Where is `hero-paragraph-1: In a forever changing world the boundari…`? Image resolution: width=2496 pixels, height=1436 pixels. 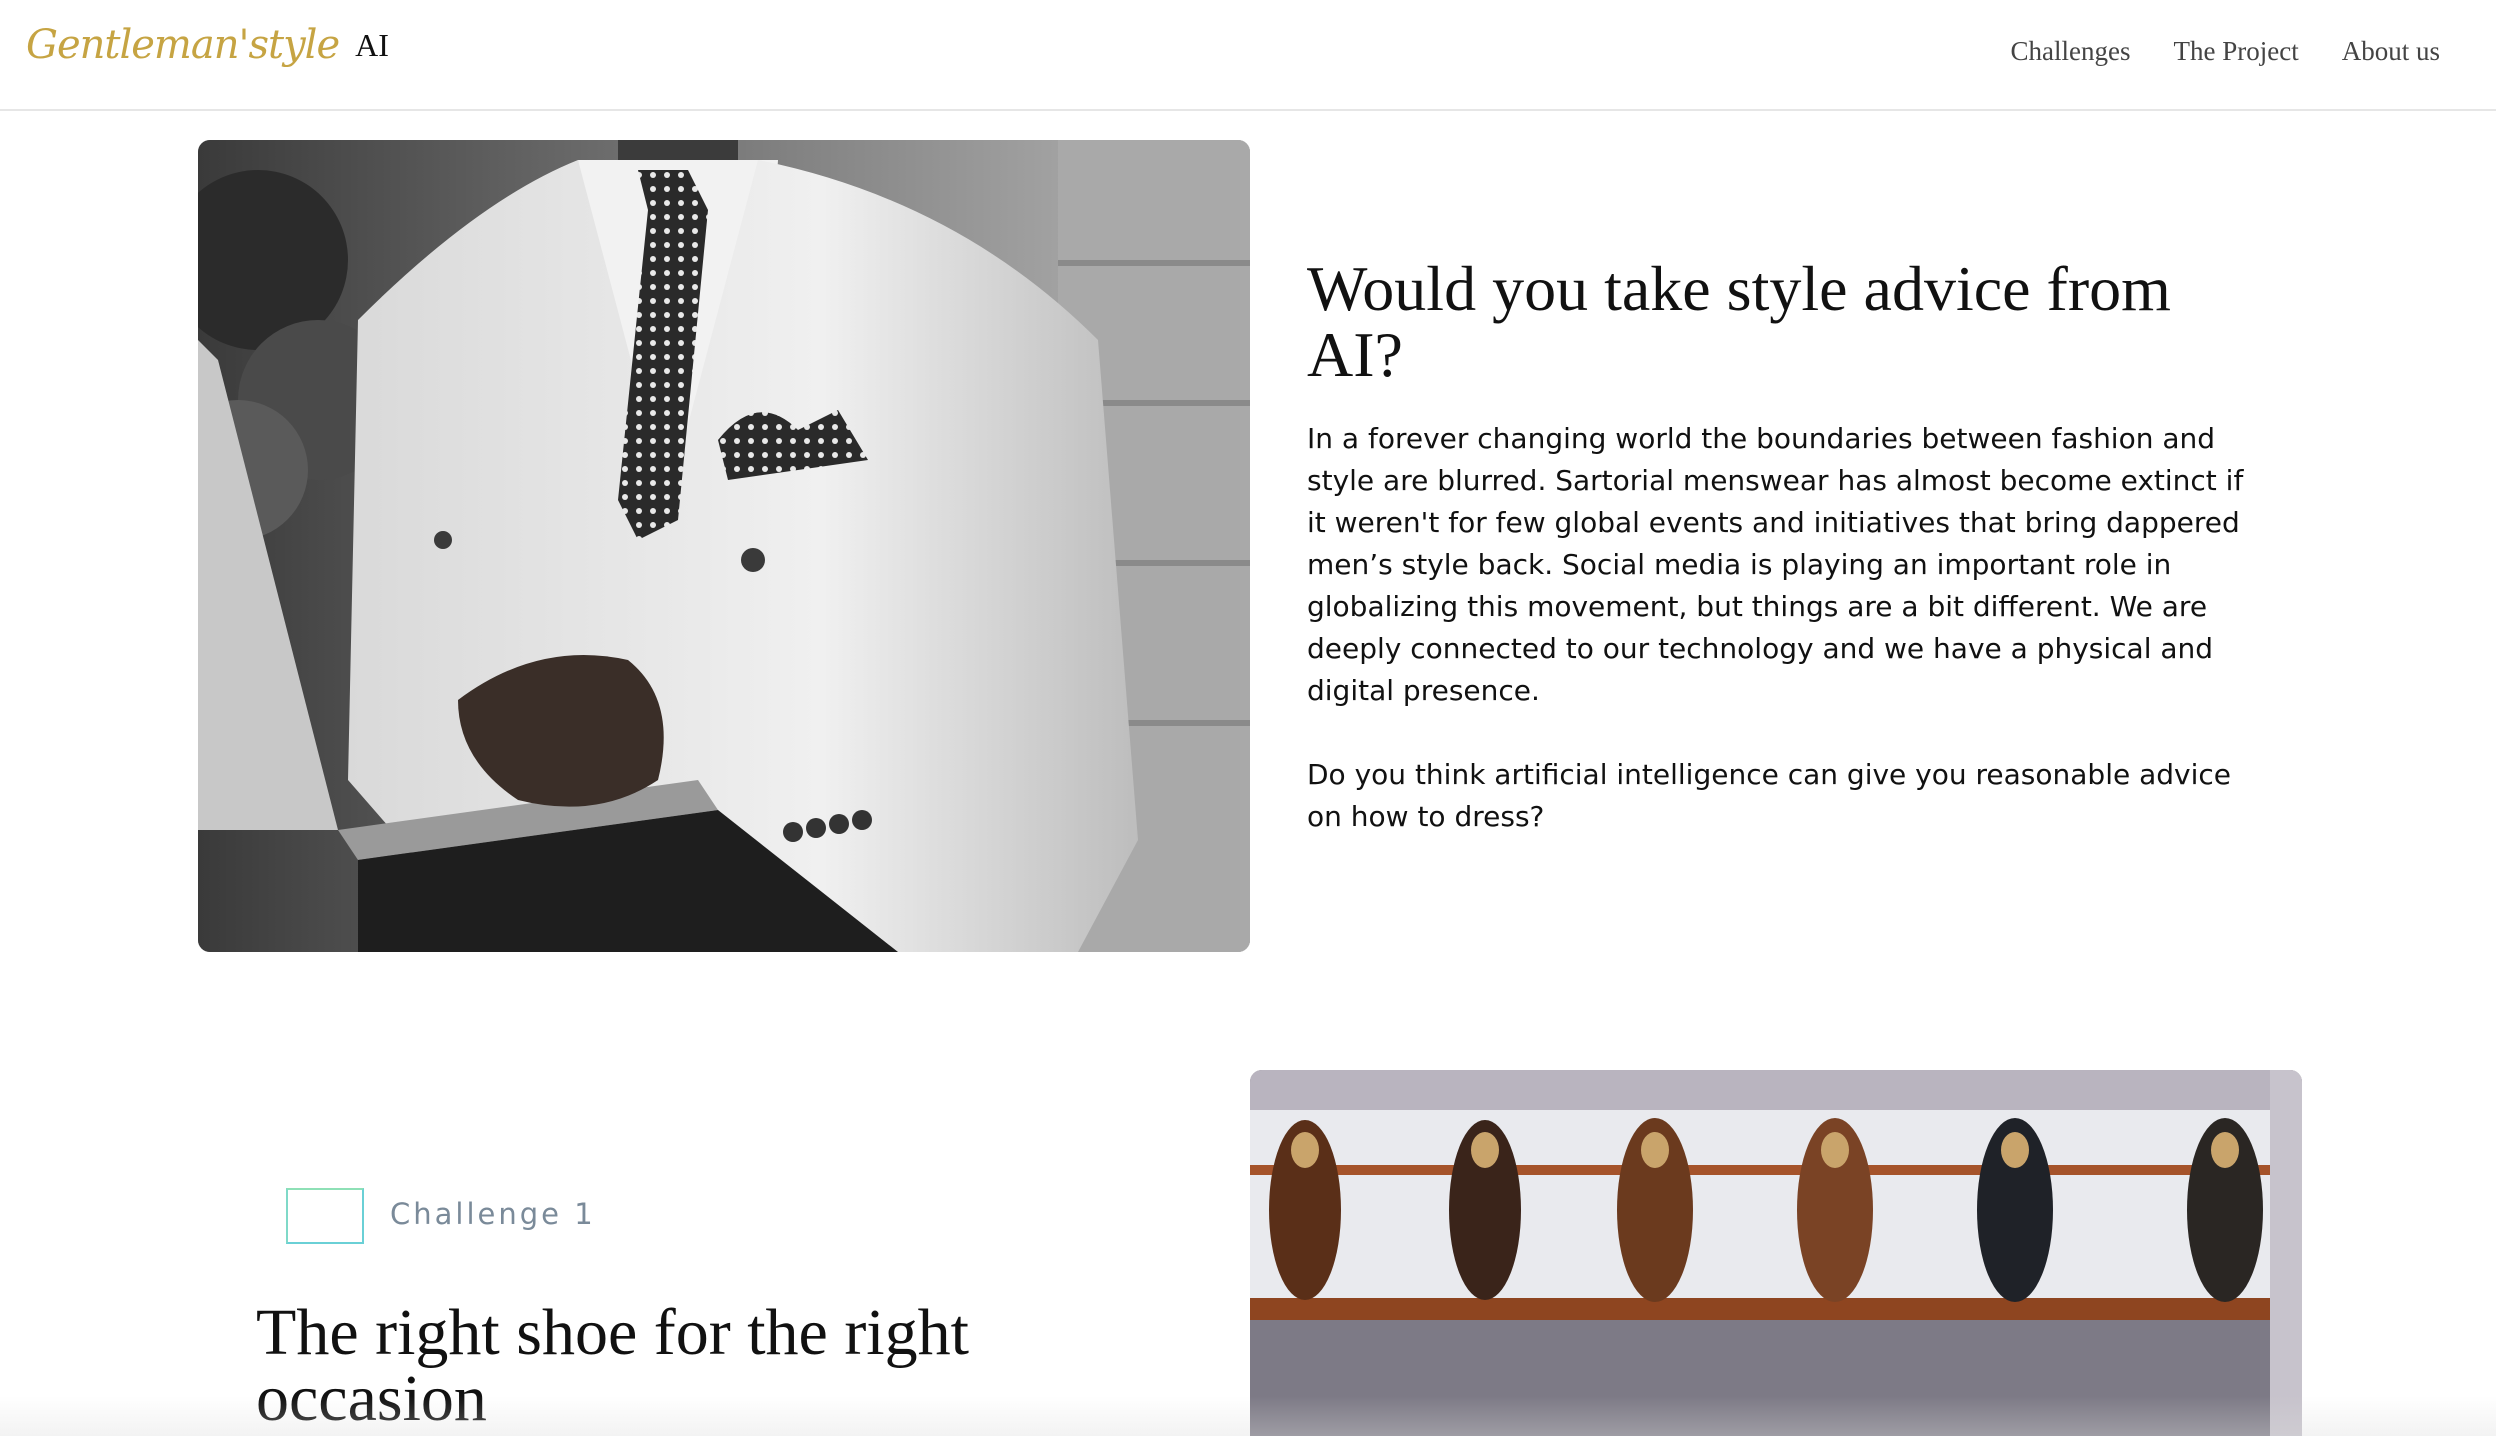 hero-paragraph-1: In a forever changing world the boundari… is located at coordinates (1775, 564).